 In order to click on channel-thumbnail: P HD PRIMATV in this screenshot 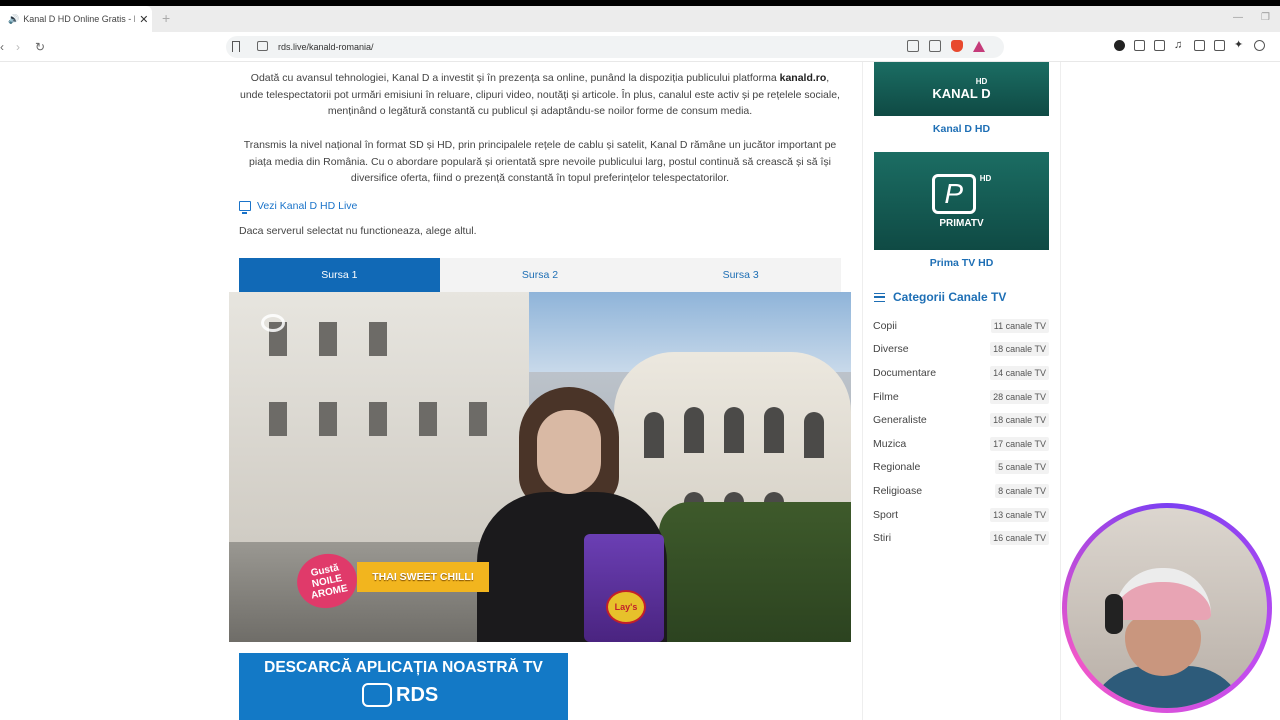, I will do `click(961, 201)`.